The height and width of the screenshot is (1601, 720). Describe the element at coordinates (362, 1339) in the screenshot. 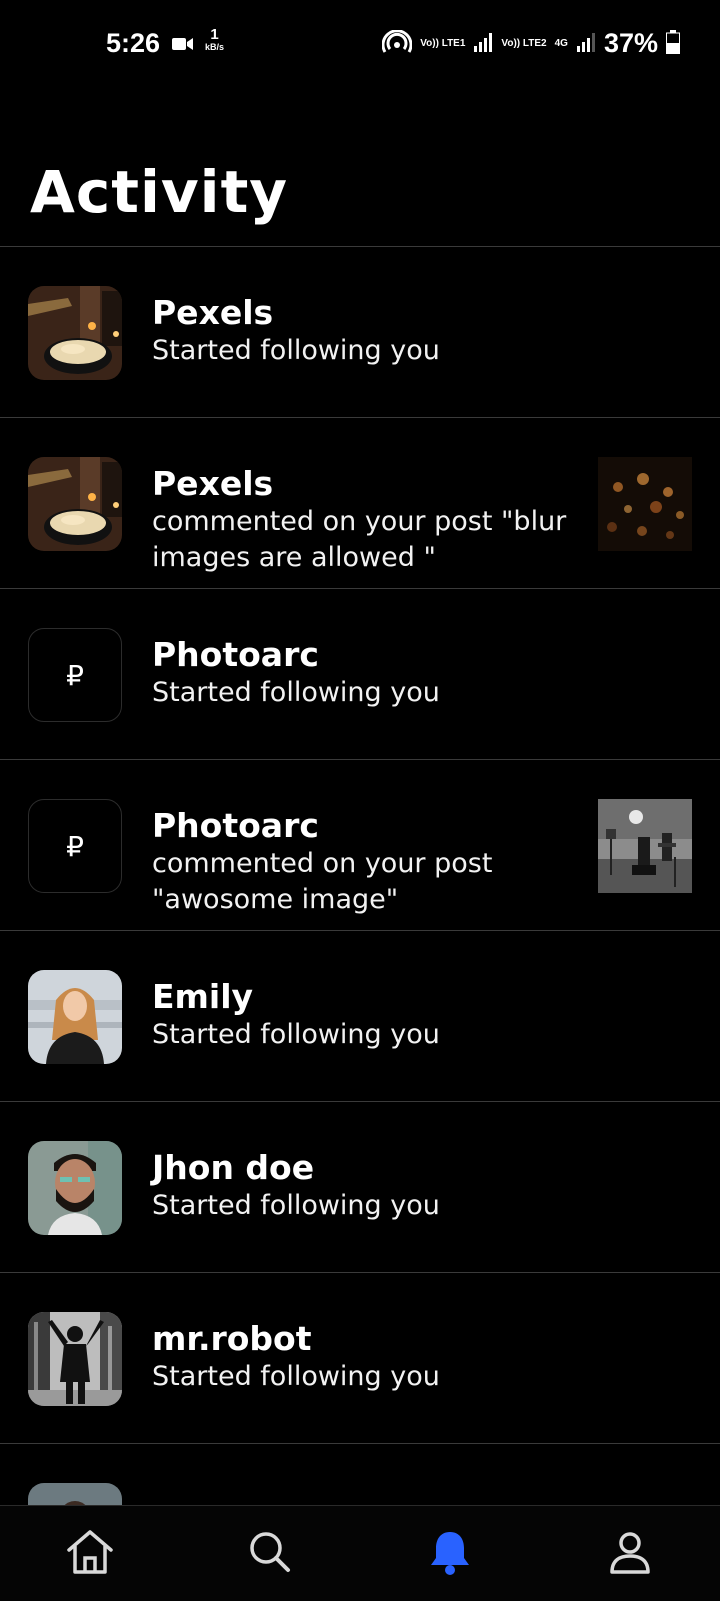

I see `activity-username: mr.robot` at that location.